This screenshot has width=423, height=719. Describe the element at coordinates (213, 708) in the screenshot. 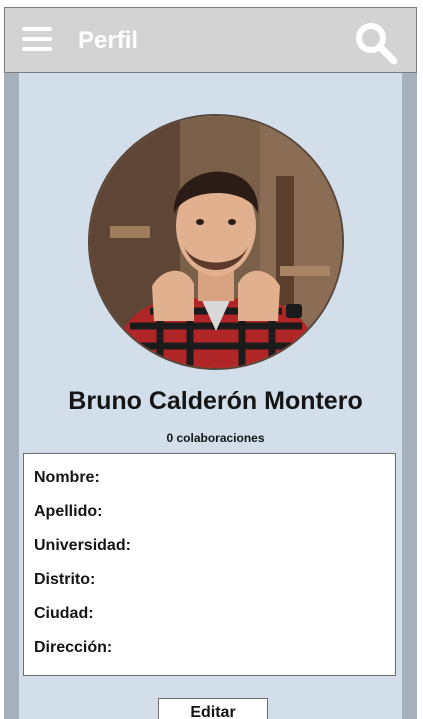

I see `edit-button: Editar` at that location.